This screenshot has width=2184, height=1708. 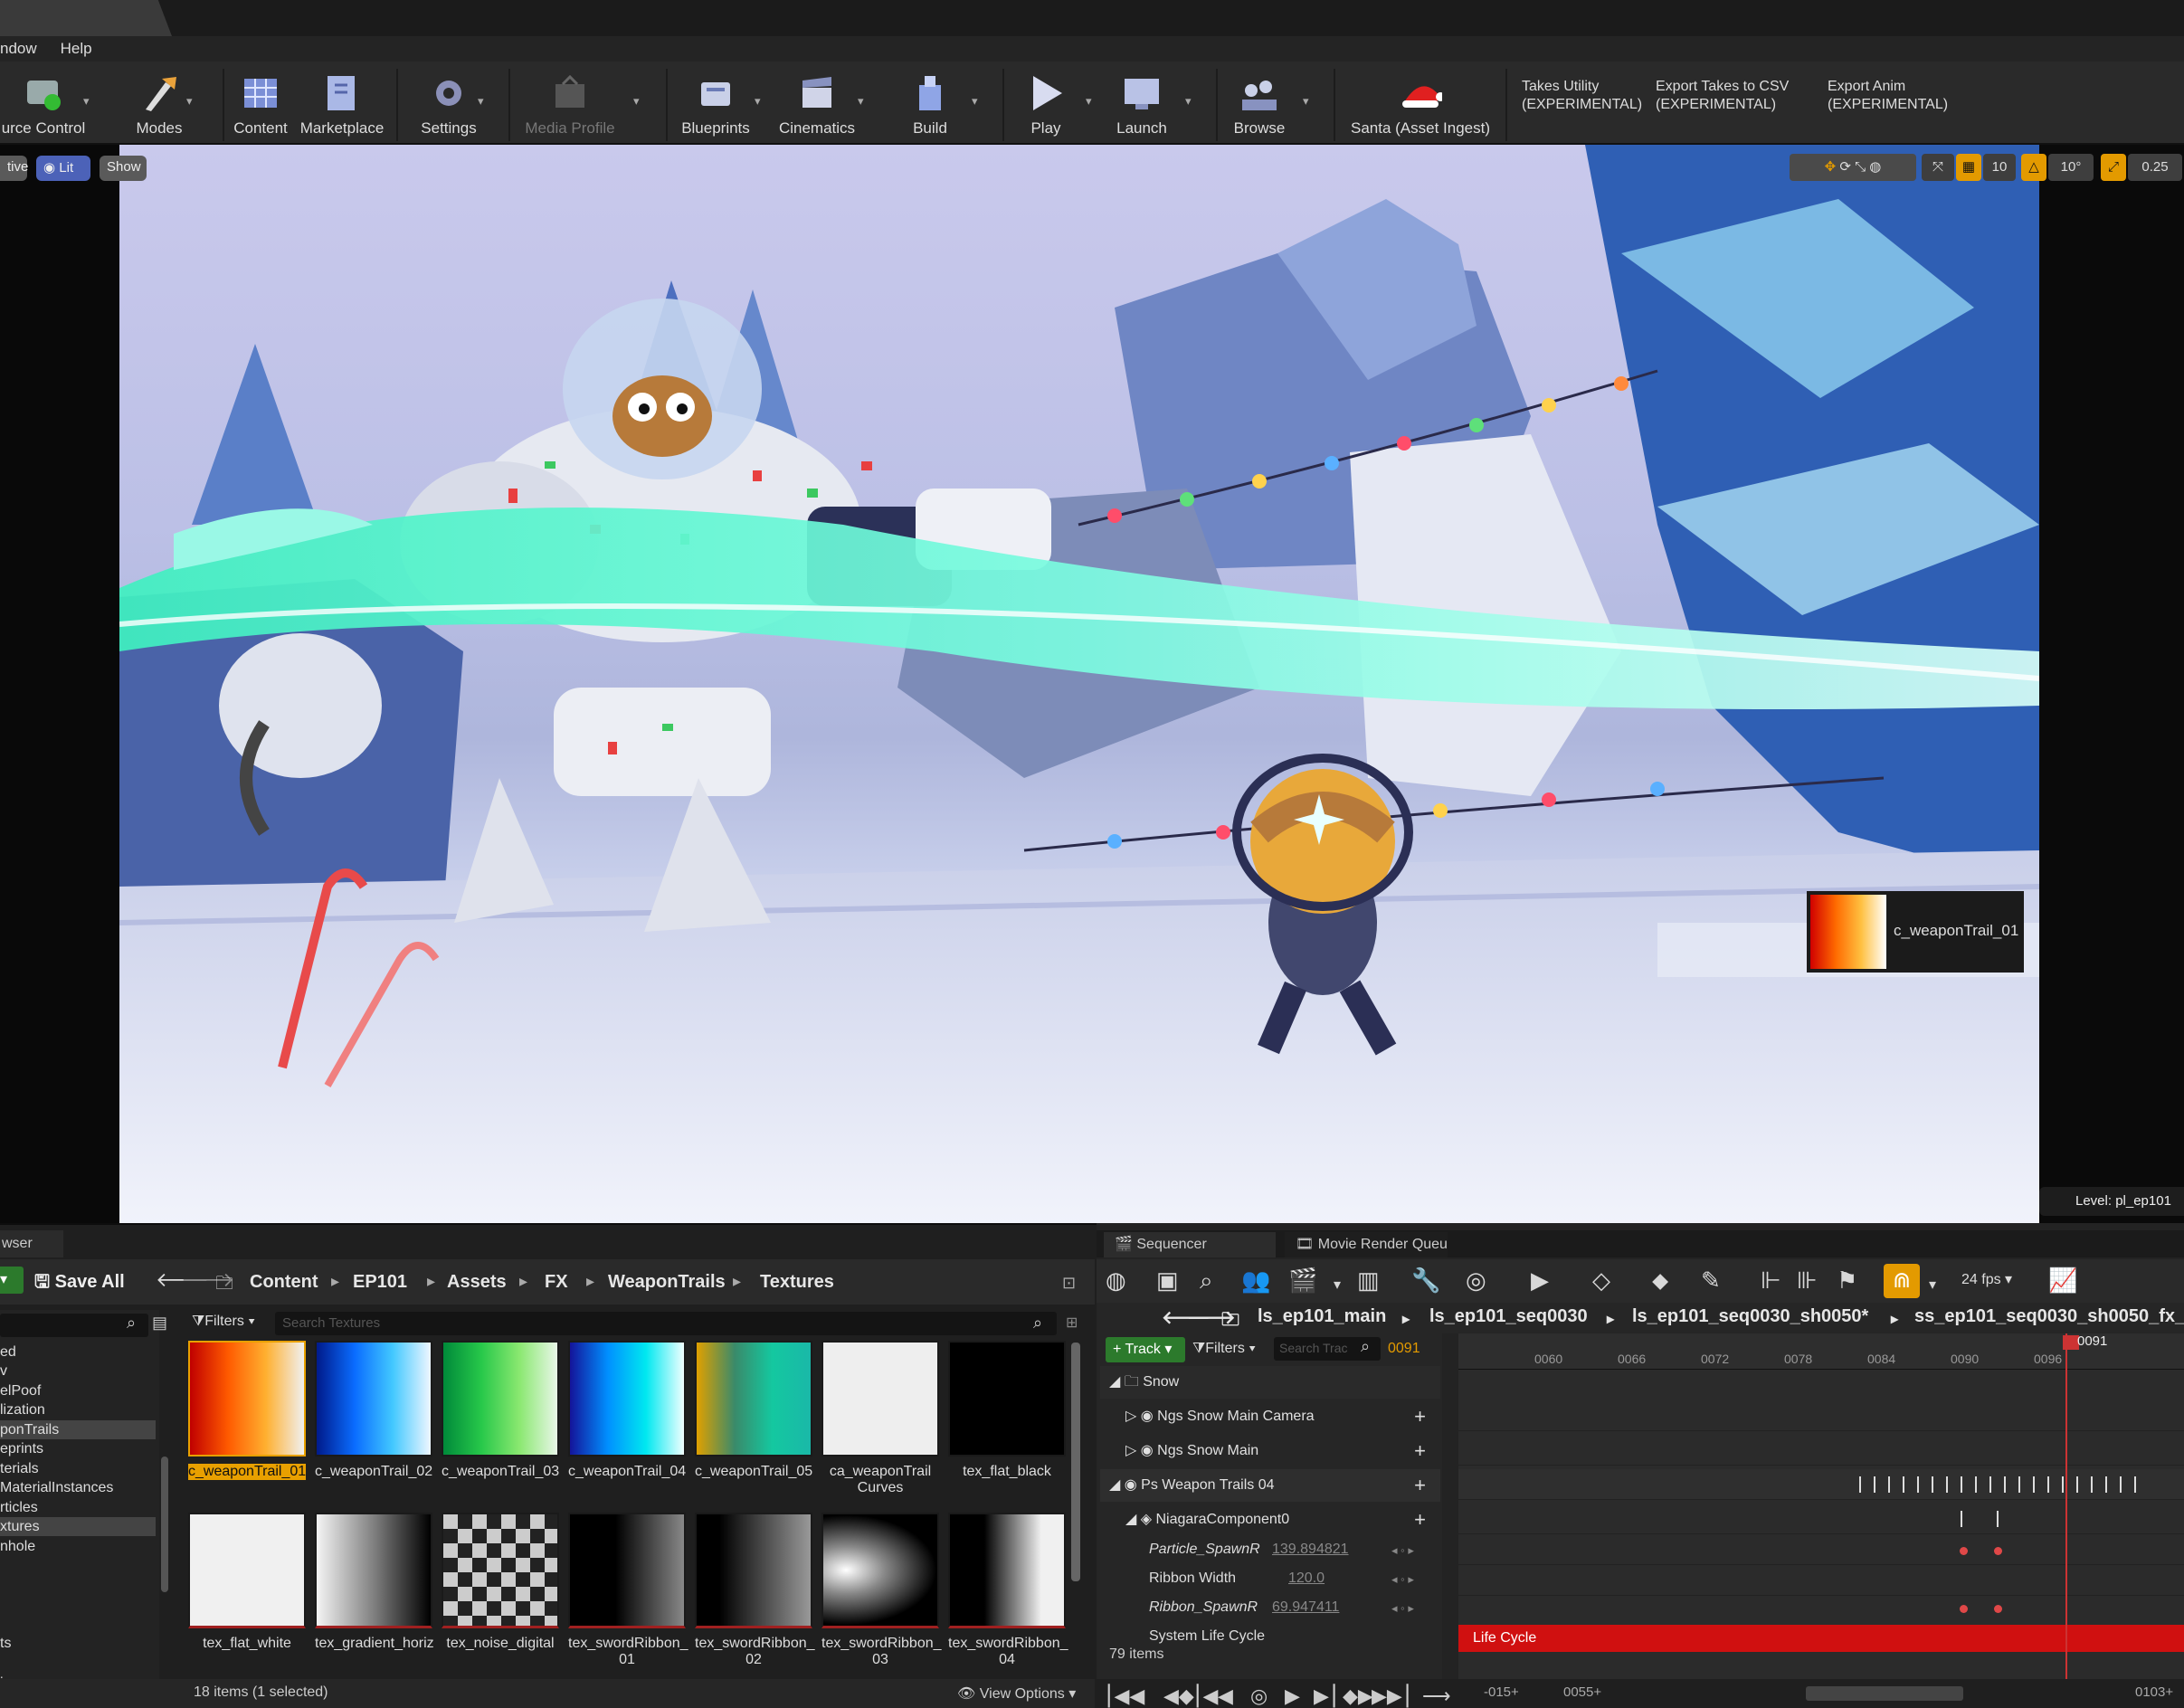 I want to click on play-forward-icon: ▶, so click(x=1293, y=1696).